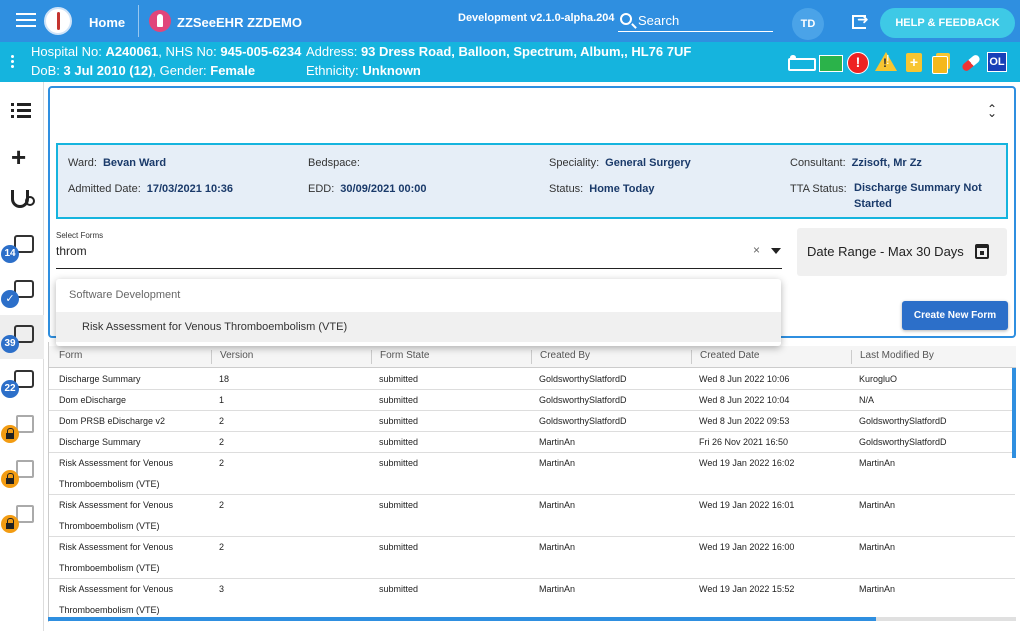 The height and width of the screenshot is (631, 1020). Describe the element at coordinates (22, 382) in the screenshot. I see `sidebar-item-tasks: 22` at that location.